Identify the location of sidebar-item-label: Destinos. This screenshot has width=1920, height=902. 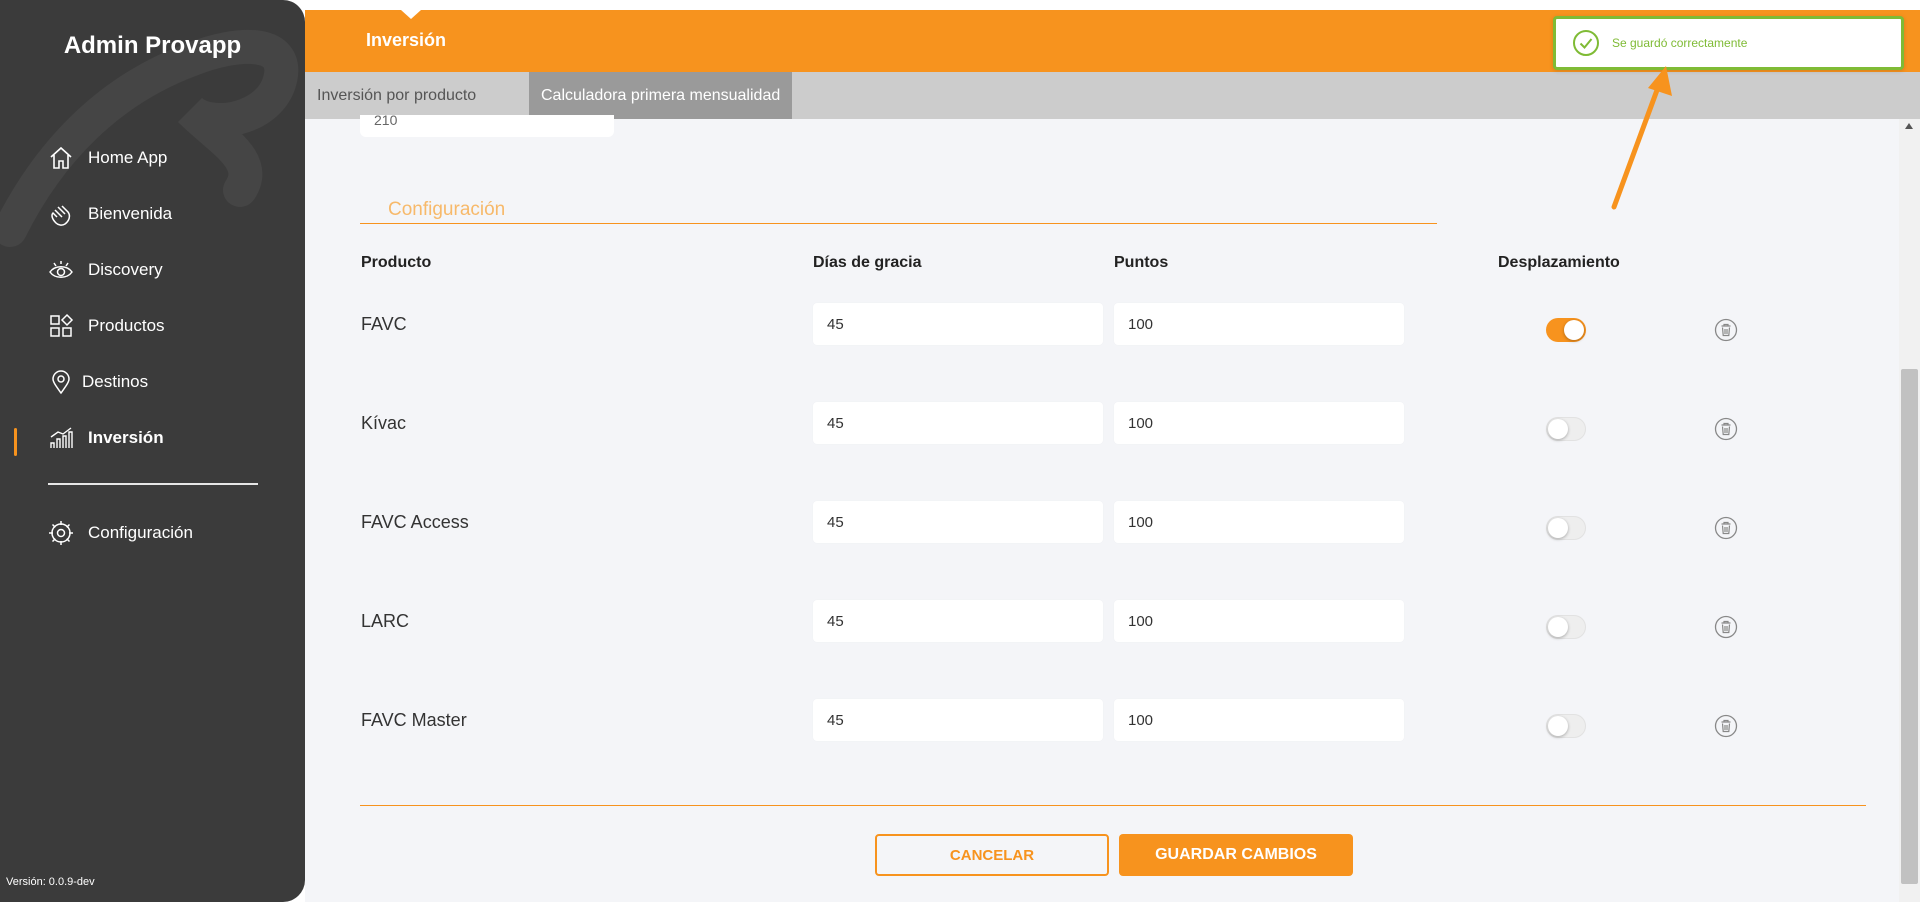
(115, 381).